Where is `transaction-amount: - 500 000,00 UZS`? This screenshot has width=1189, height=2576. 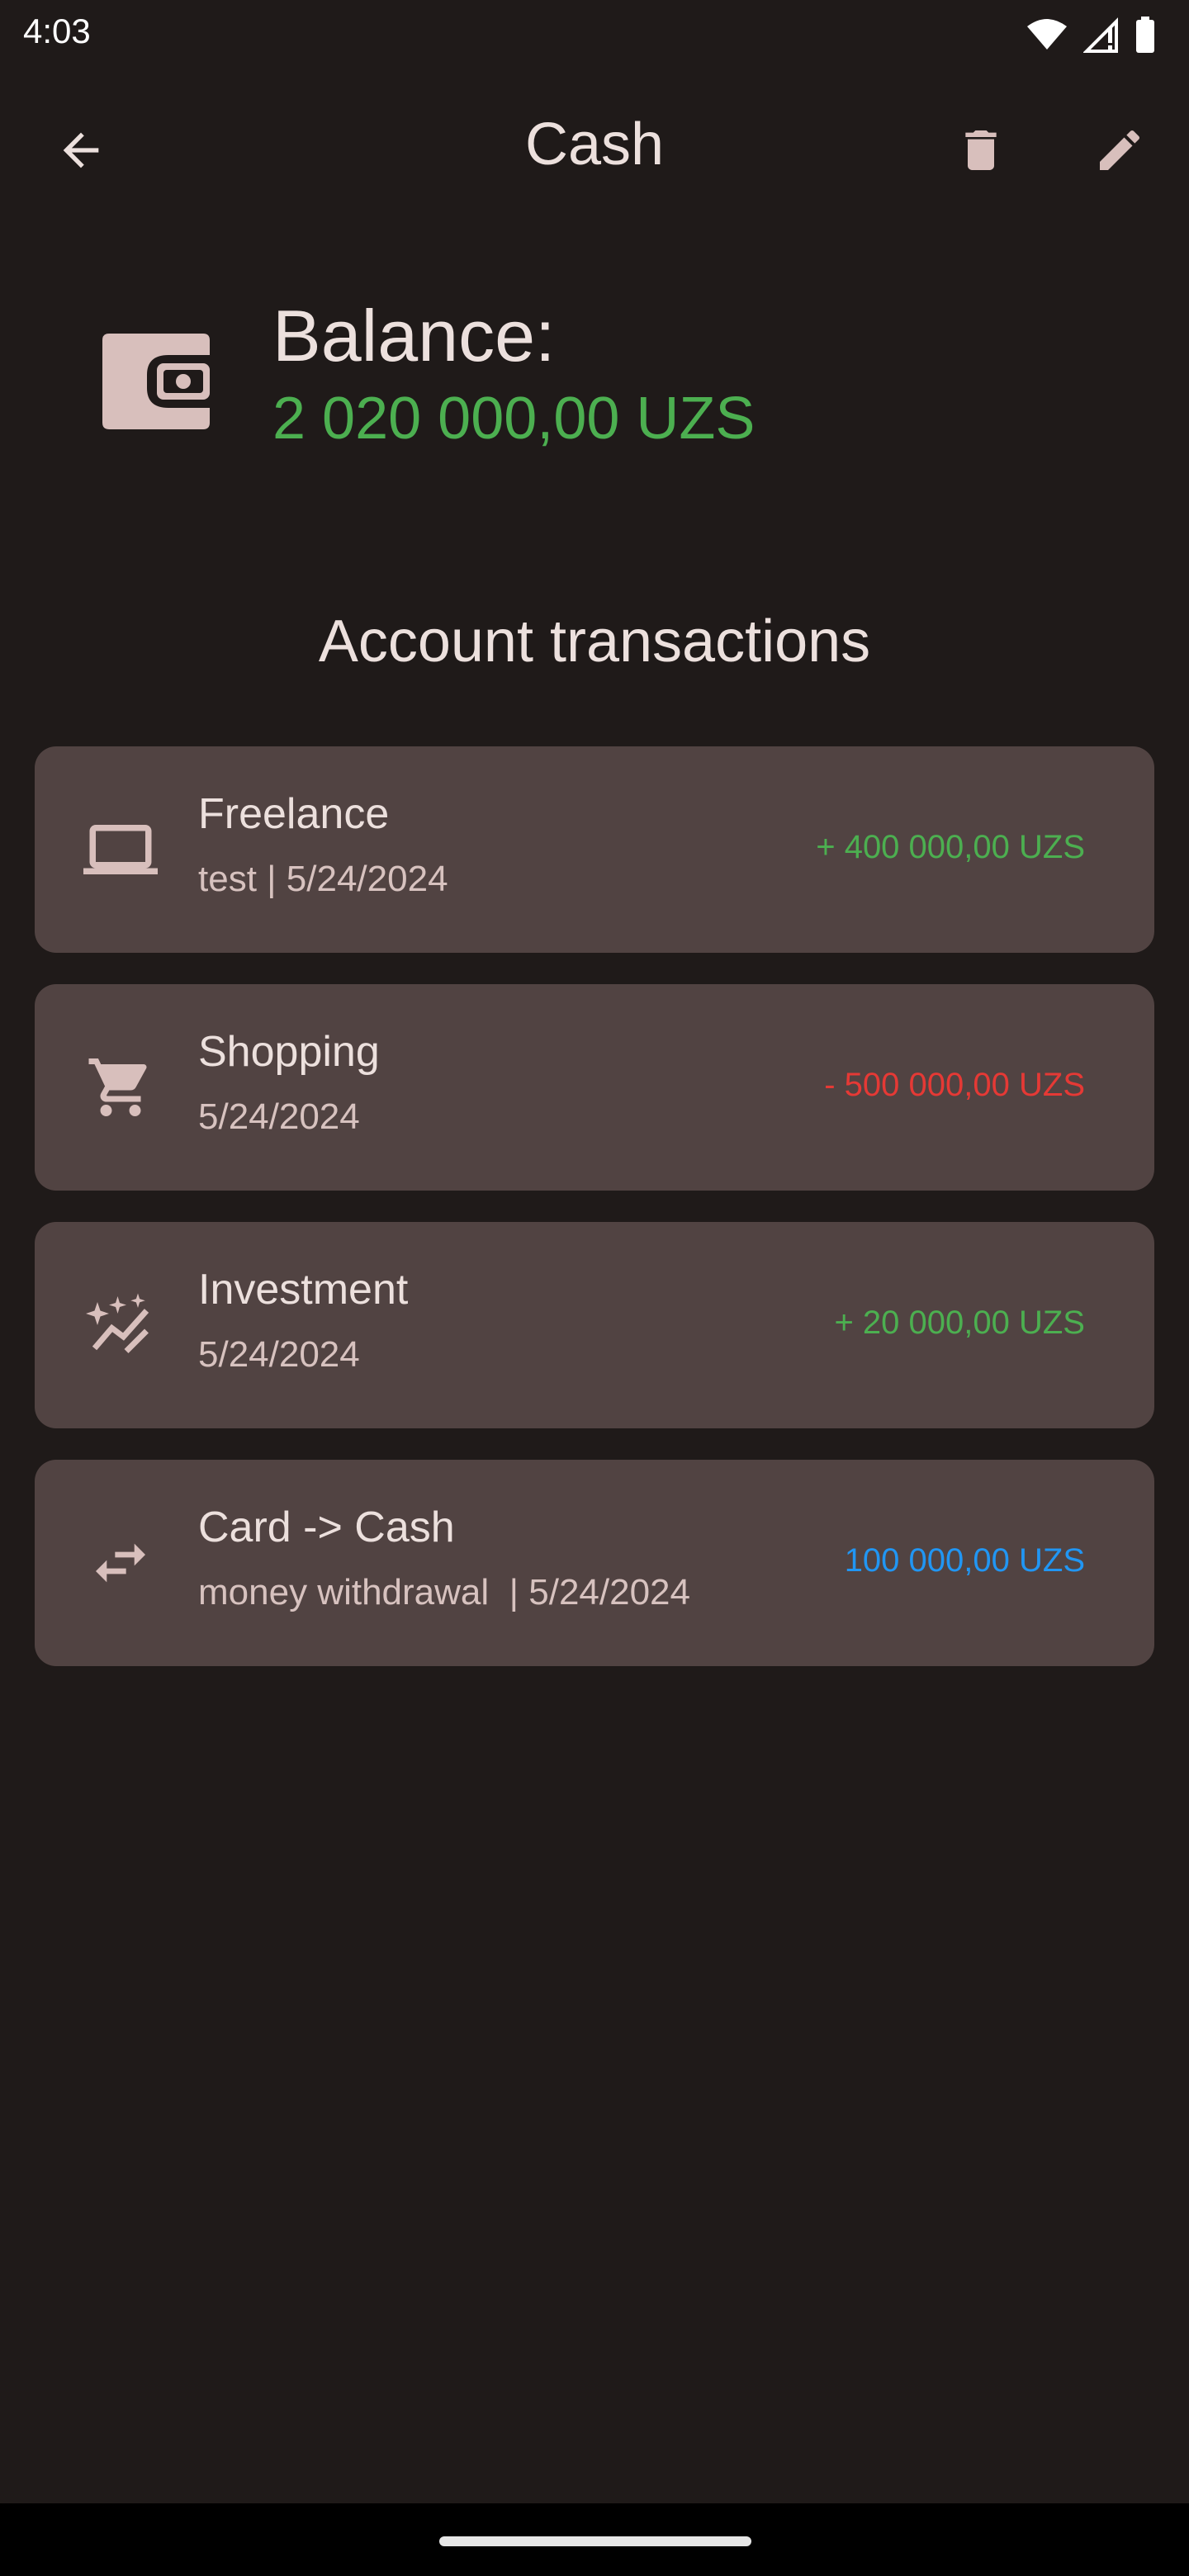
transaction-amount: - 500 000,00 UZS is located at coordinates (954, 1085).